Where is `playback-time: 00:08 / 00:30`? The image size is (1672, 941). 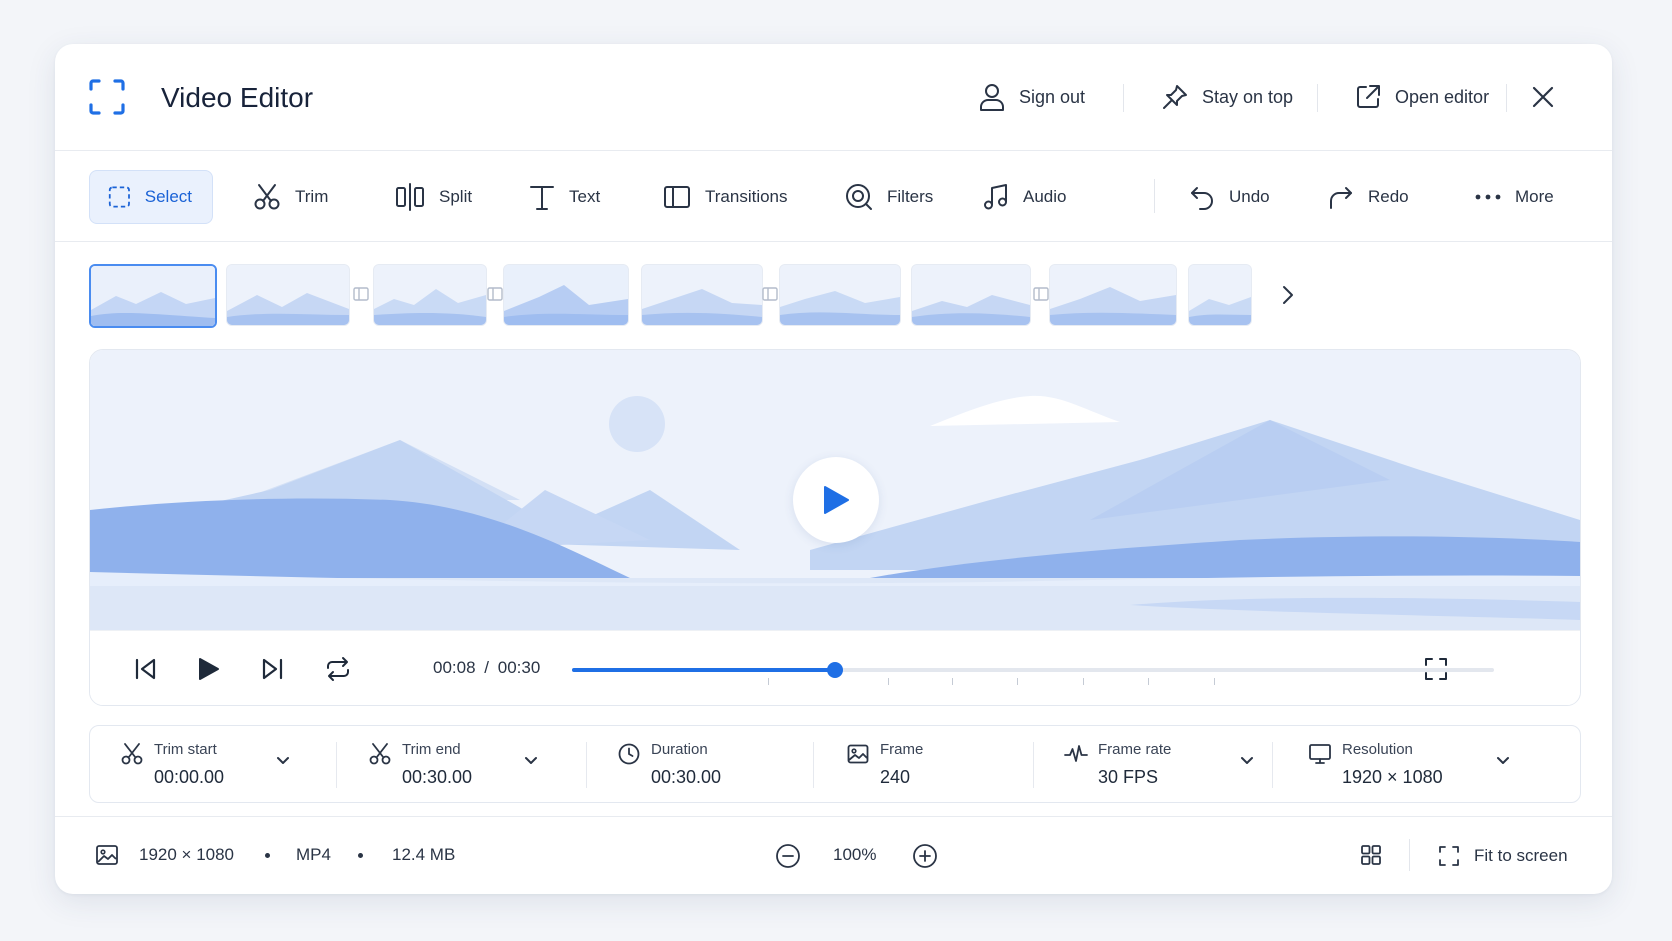 playback-time: 00:08 / 00:30 is located at coordinates (486, 668).